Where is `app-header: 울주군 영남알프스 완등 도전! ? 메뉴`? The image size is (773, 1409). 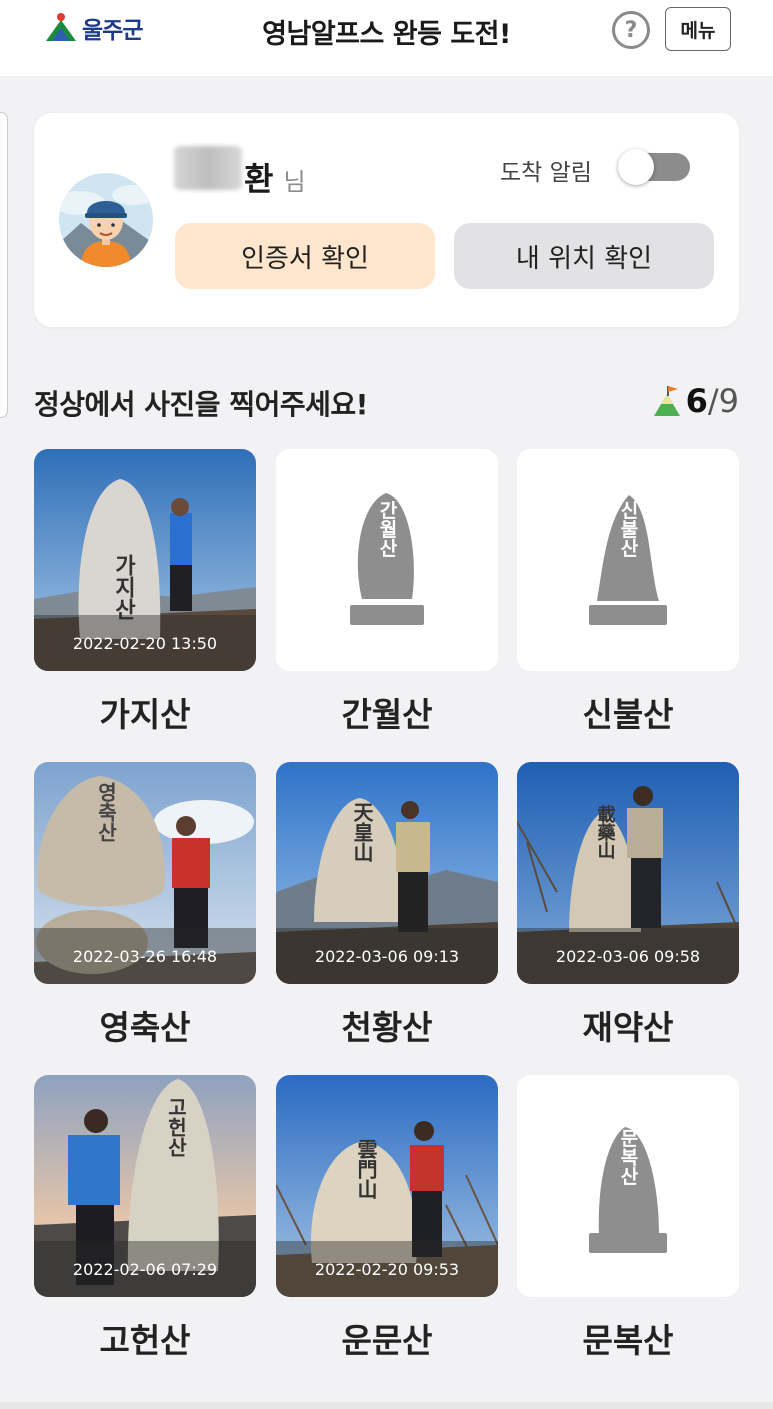
app-header: 울주군 영남알프스 완등 도전! ? 메뉴 is located at coordinates (386, 38).